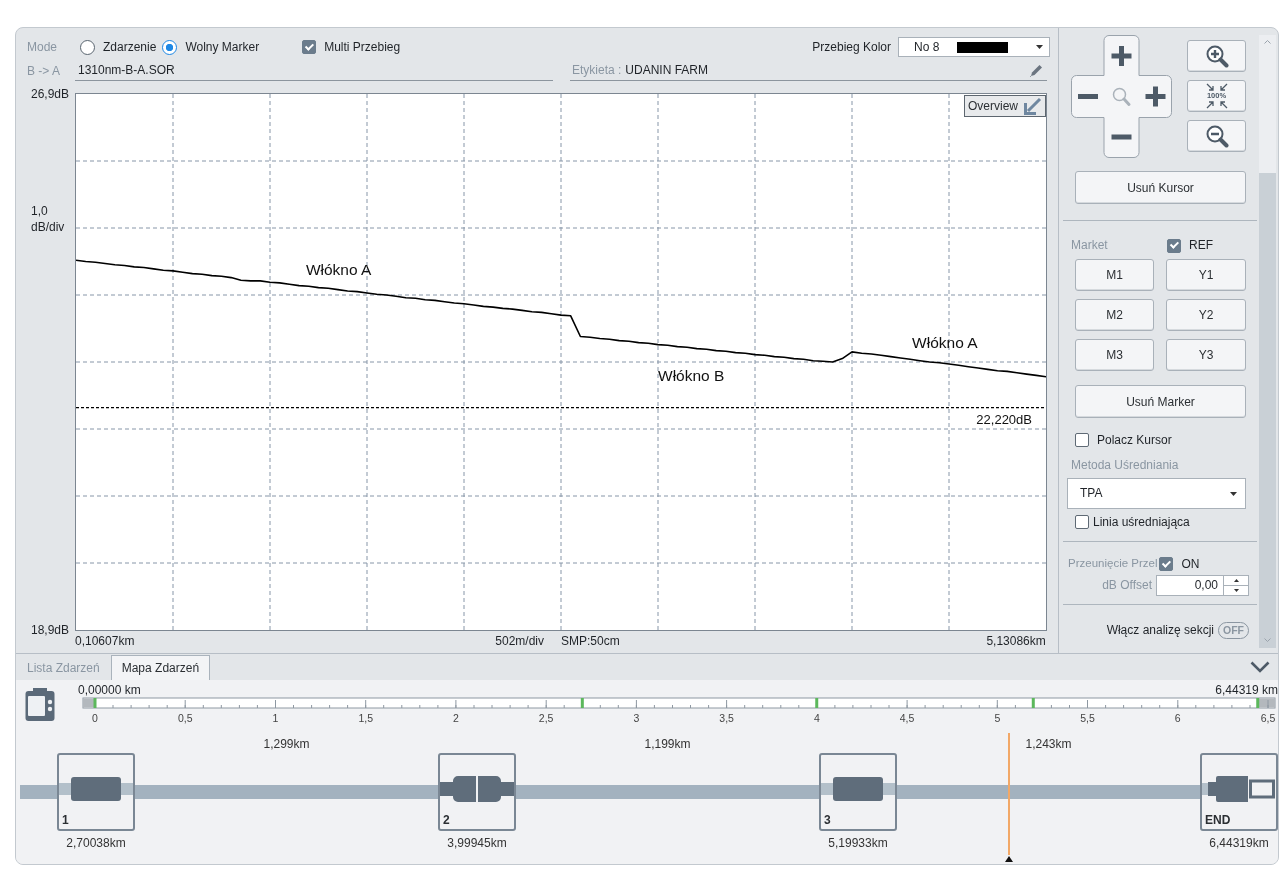  Describe the element at coordinates (1206, 355) in the screenshot. I see `marker-button: Y3` at that location.